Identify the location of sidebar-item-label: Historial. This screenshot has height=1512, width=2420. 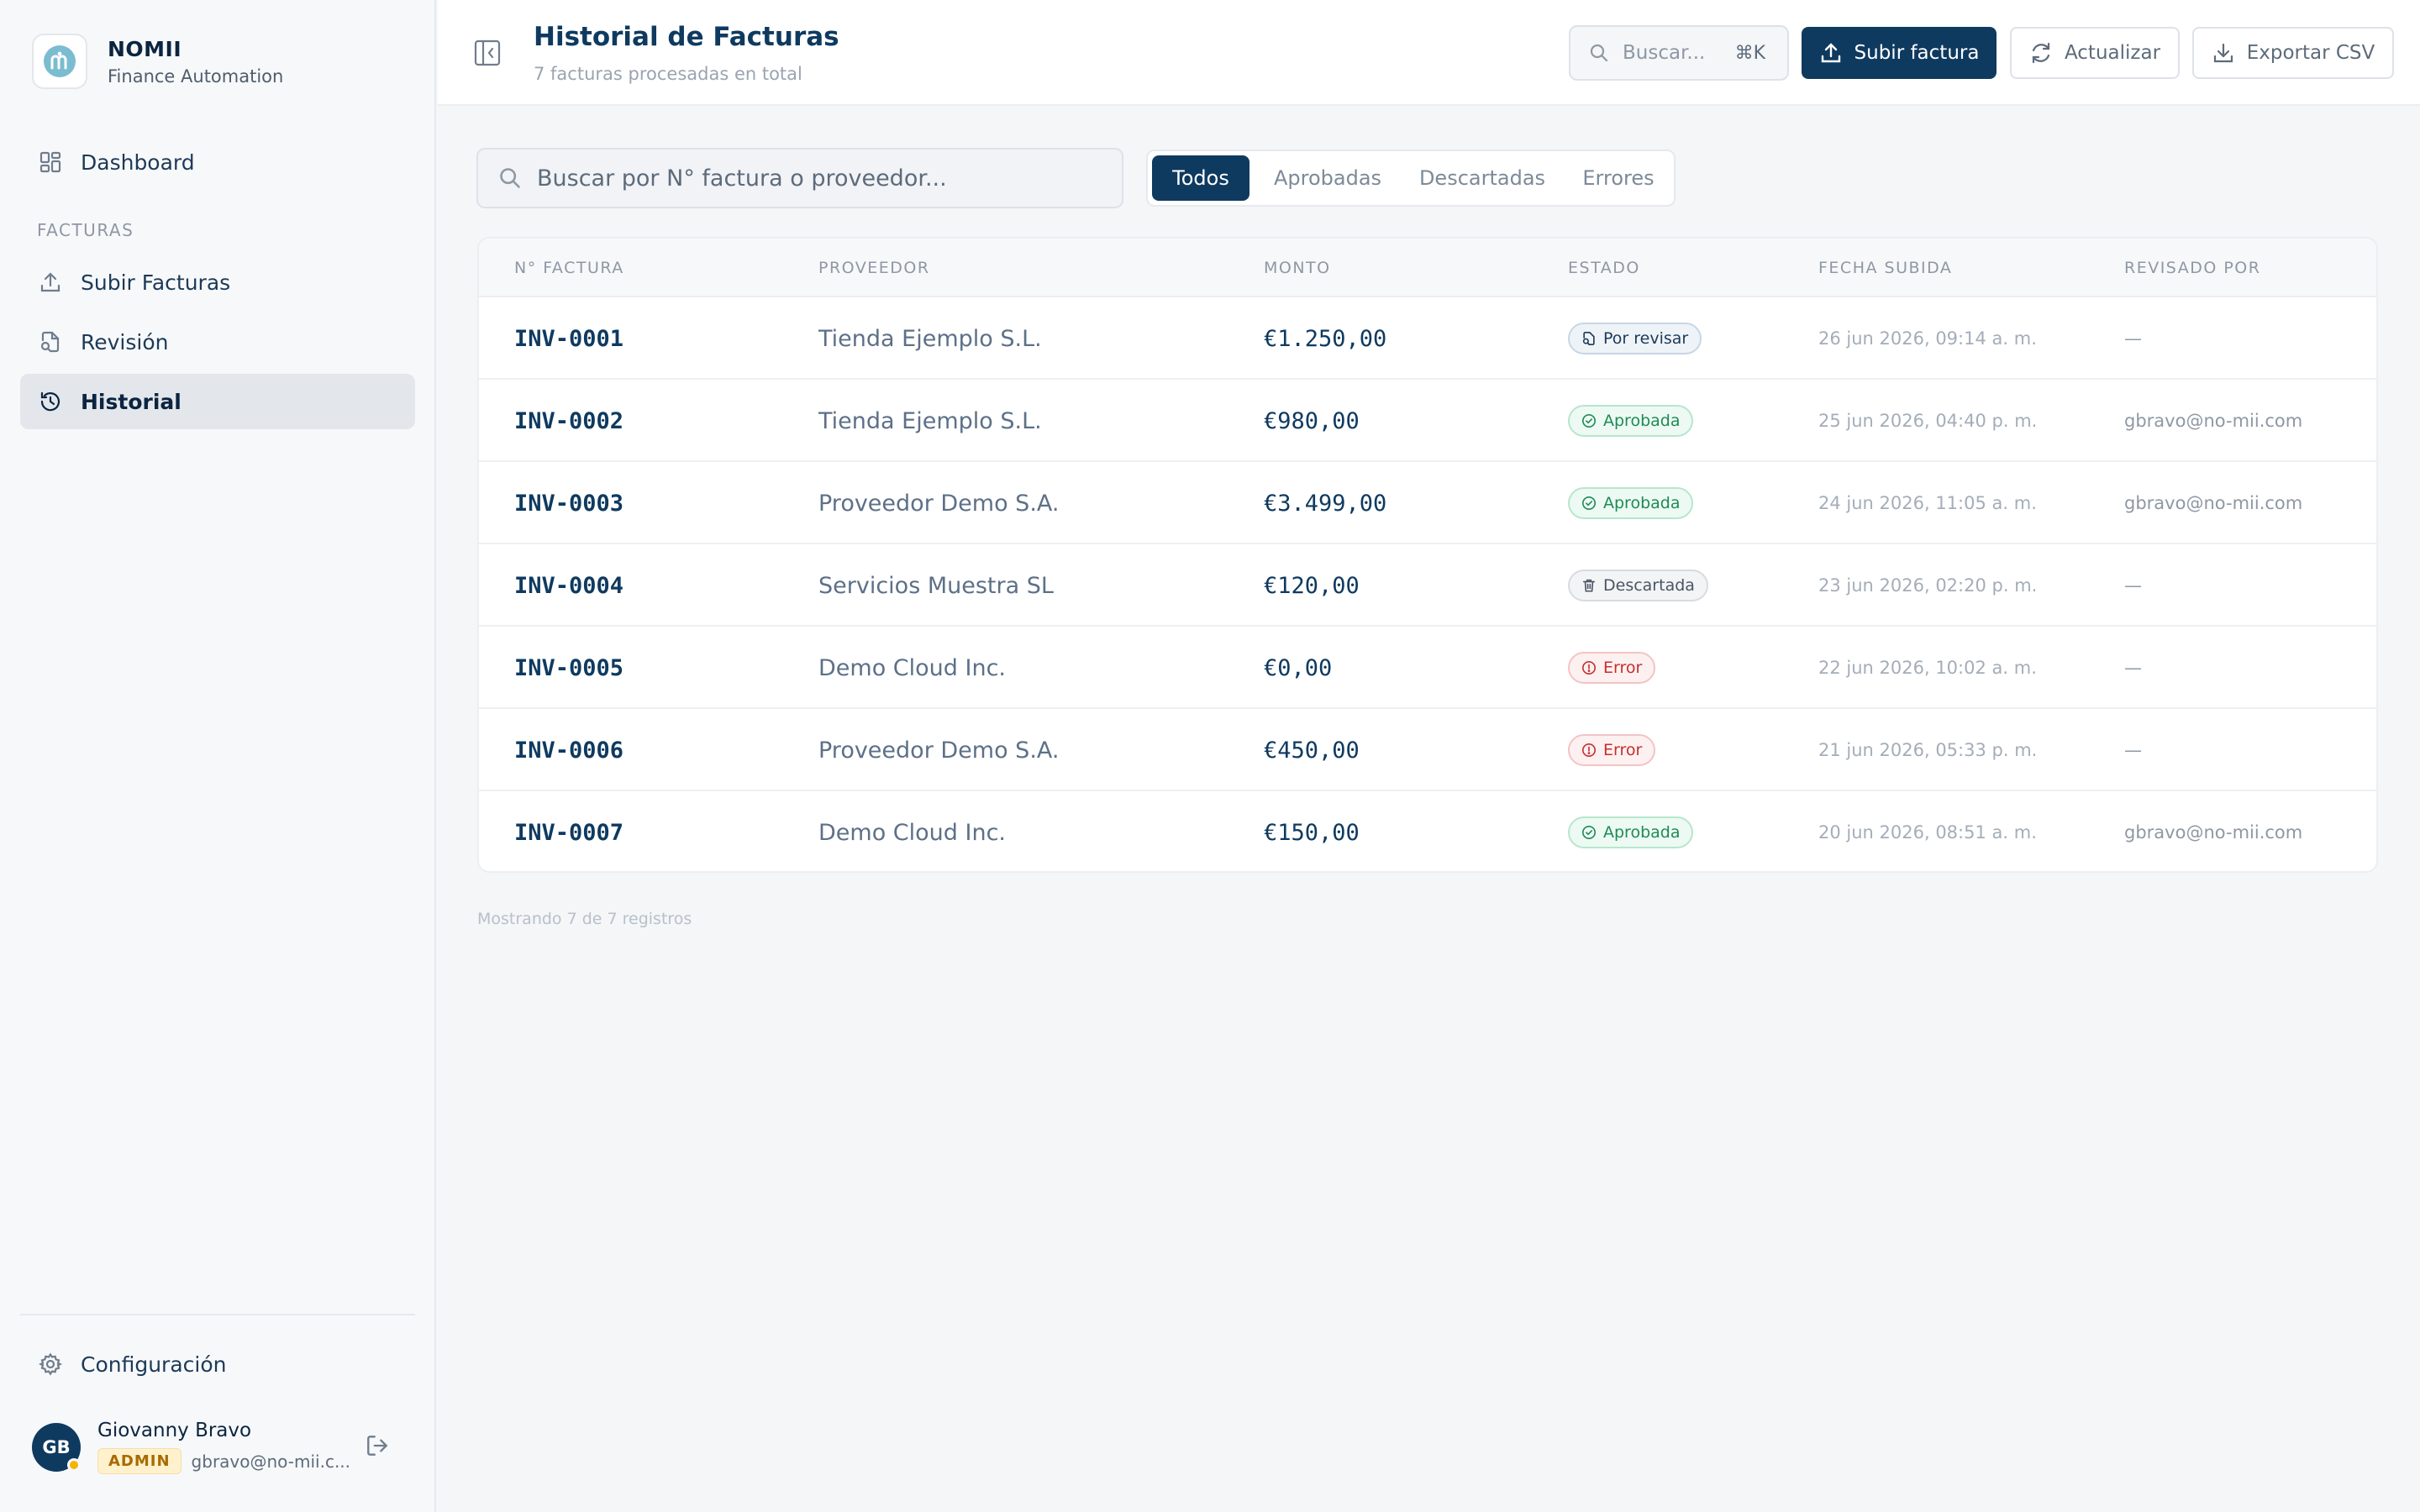
(131, 401).